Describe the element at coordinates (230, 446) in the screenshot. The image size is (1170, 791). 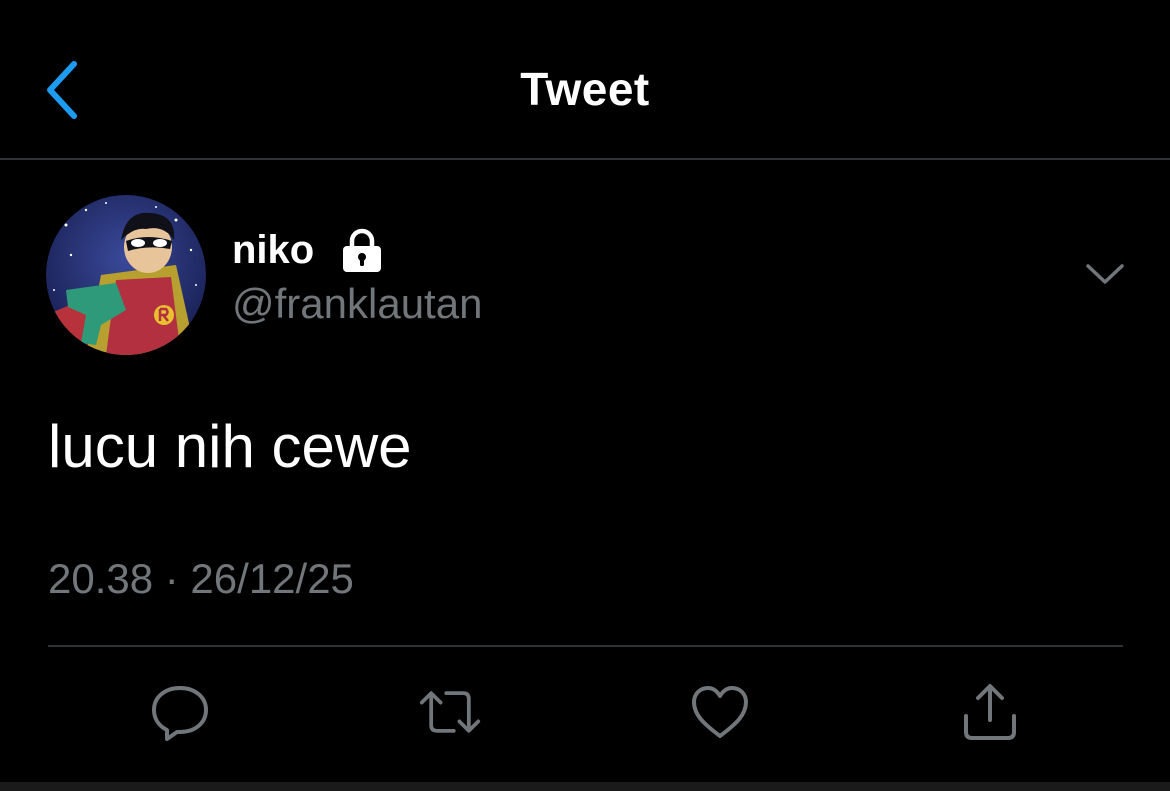
I see `tweet-text: lucu nih cewe` at that location.